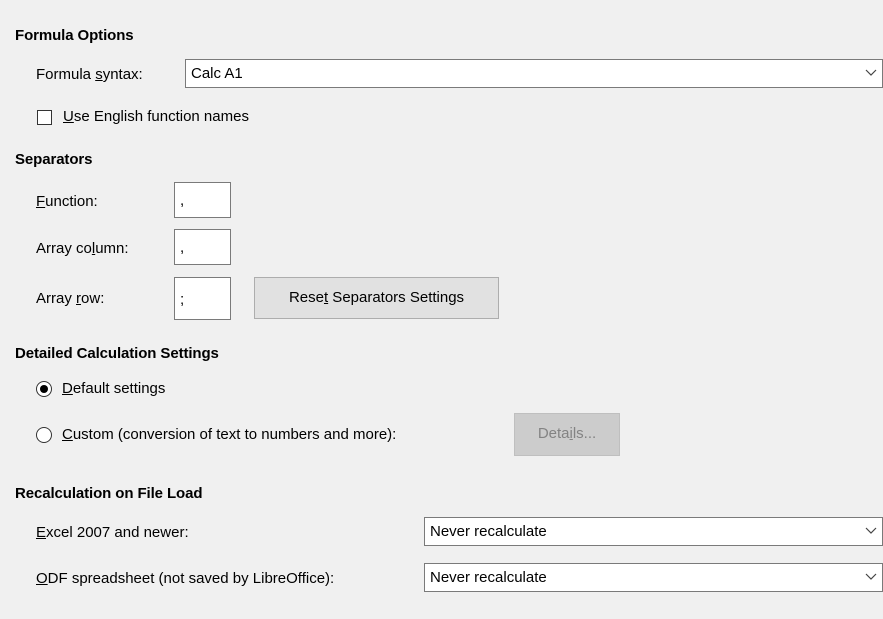  What do you see at coordinates (202, 247) in the screenshot?
I see `array-column-input: ,` at bounding box center [202, 247].